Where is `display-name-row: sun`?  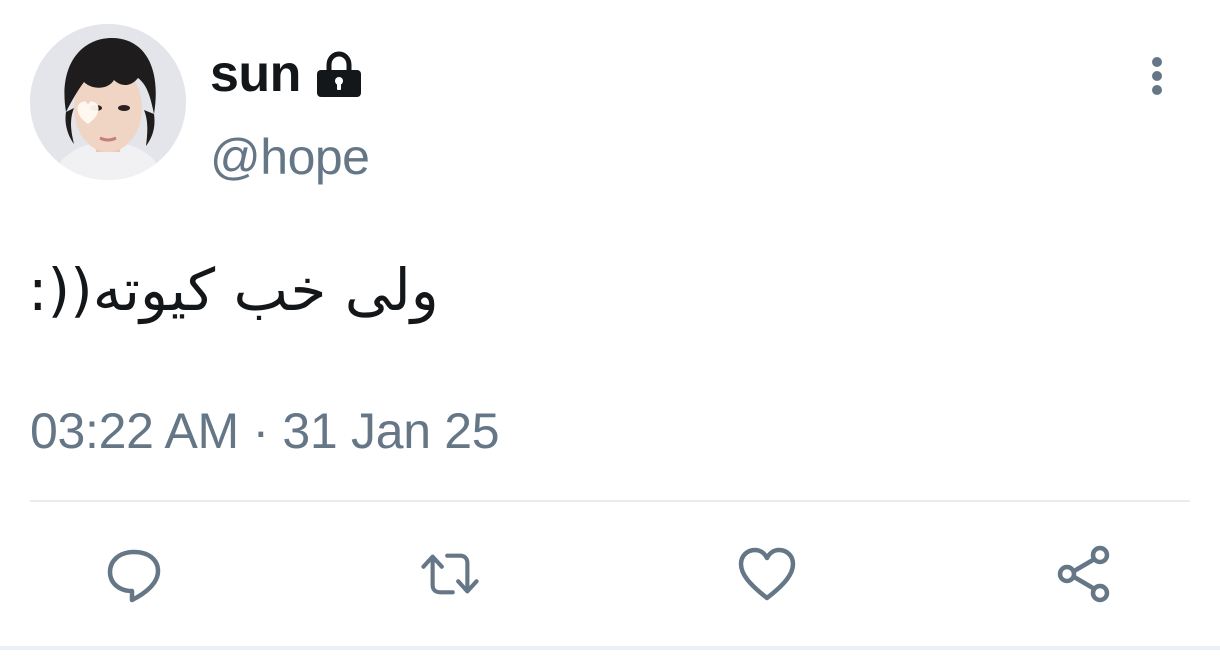
display-name-row: sun is located at coordinates (286, 74).